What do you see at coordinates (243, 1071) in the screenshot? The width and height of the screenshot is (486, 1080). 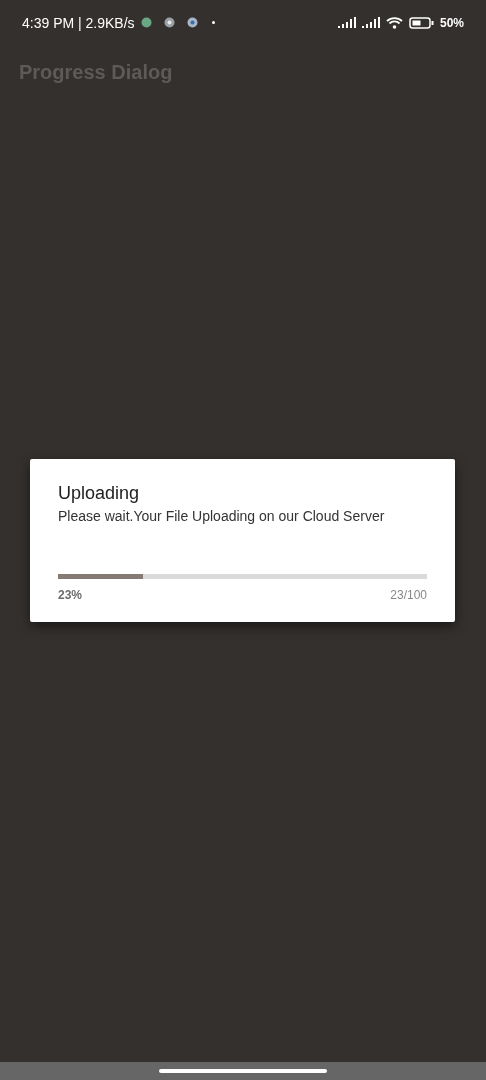 I see `home-indicator` at bounding box center [243, 1071].